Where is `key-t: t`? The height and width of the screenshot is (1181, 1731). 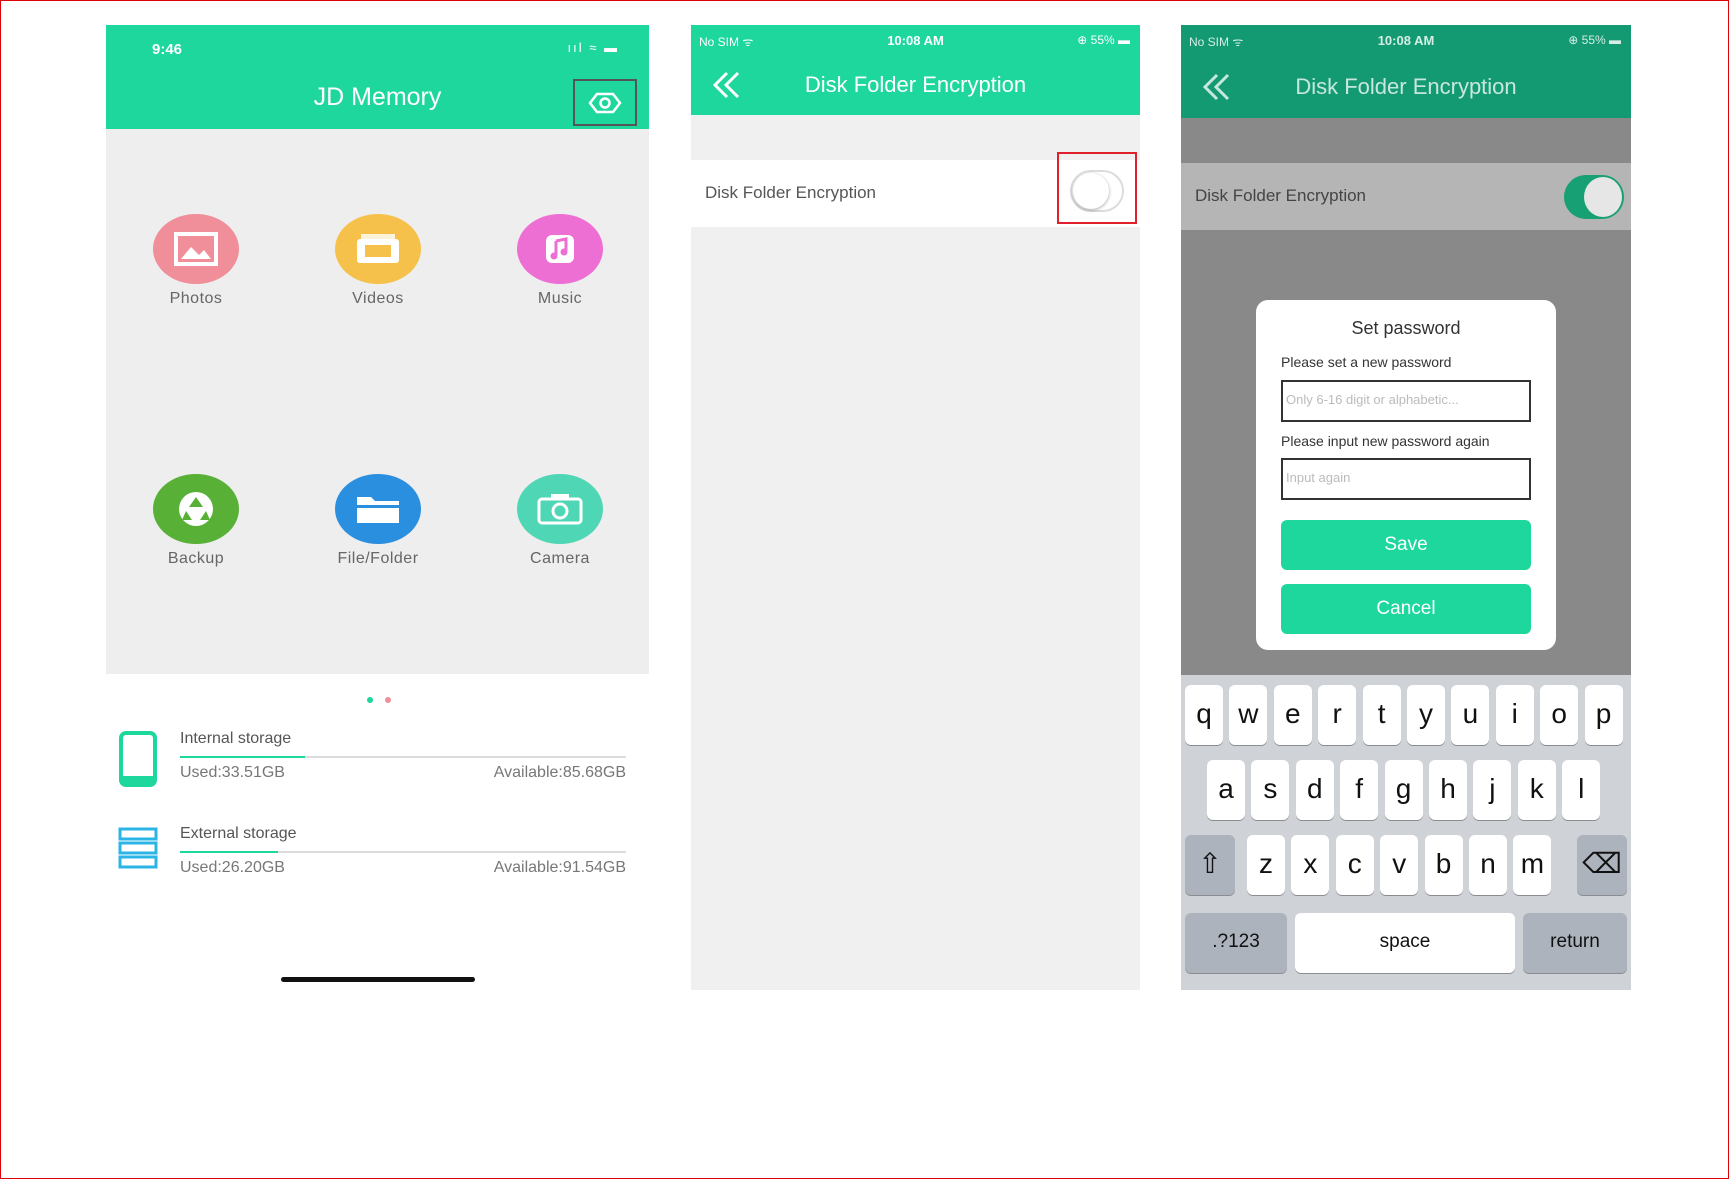
key-t: t is located at coordinates (1381, 715).